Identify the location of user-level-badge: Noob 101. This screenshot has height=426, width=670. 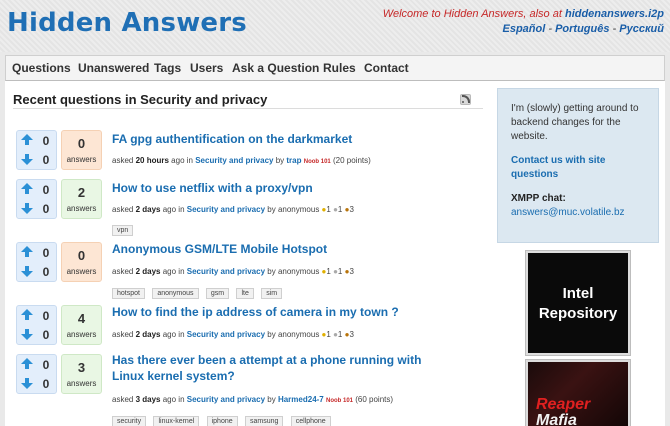
(317, 162).